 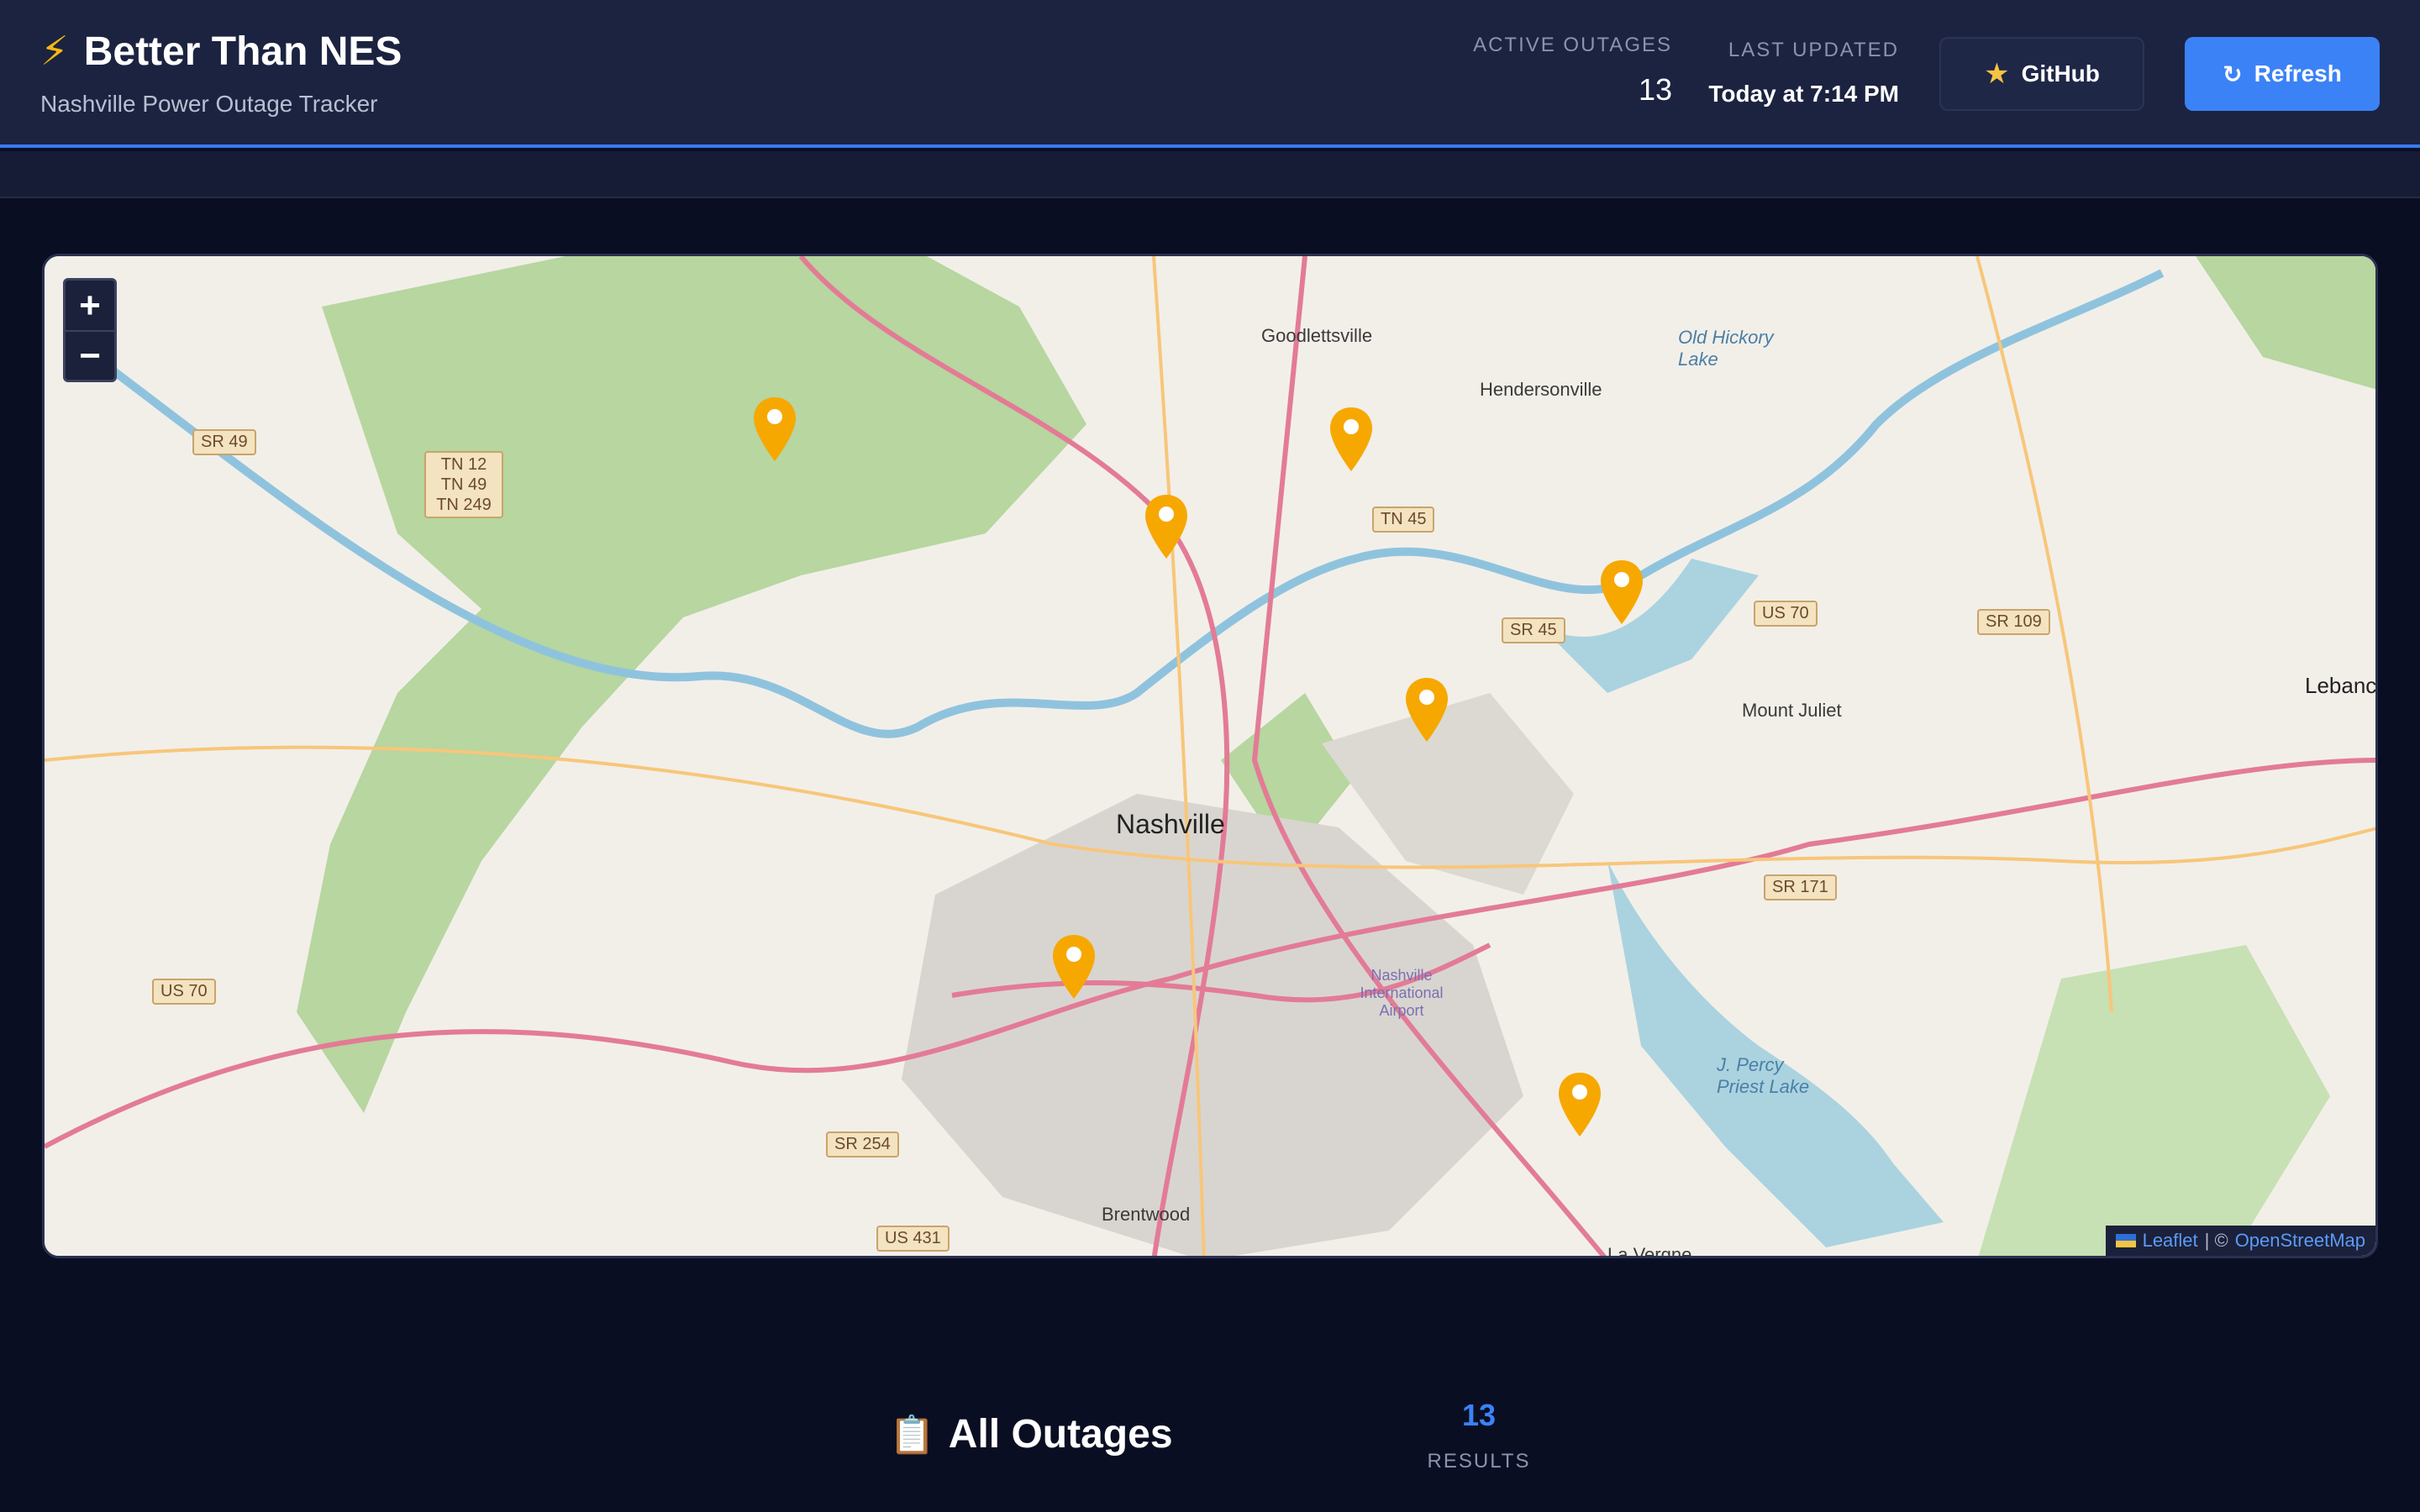 What do you see at coordinates (2233, 73) in the screenshot?
I see `refresh-icon: ↻` at bounding box center [2233, 73].